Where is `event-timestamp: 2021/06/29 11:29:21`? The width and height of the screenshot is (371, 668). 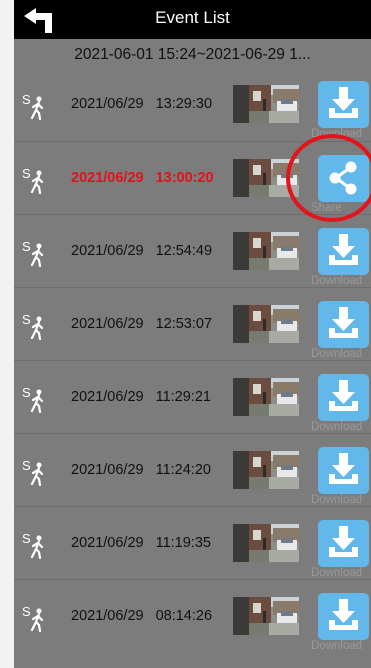 event-timestamp: 2021/06/29 11:29:21 is located at coordinates (141, 397).